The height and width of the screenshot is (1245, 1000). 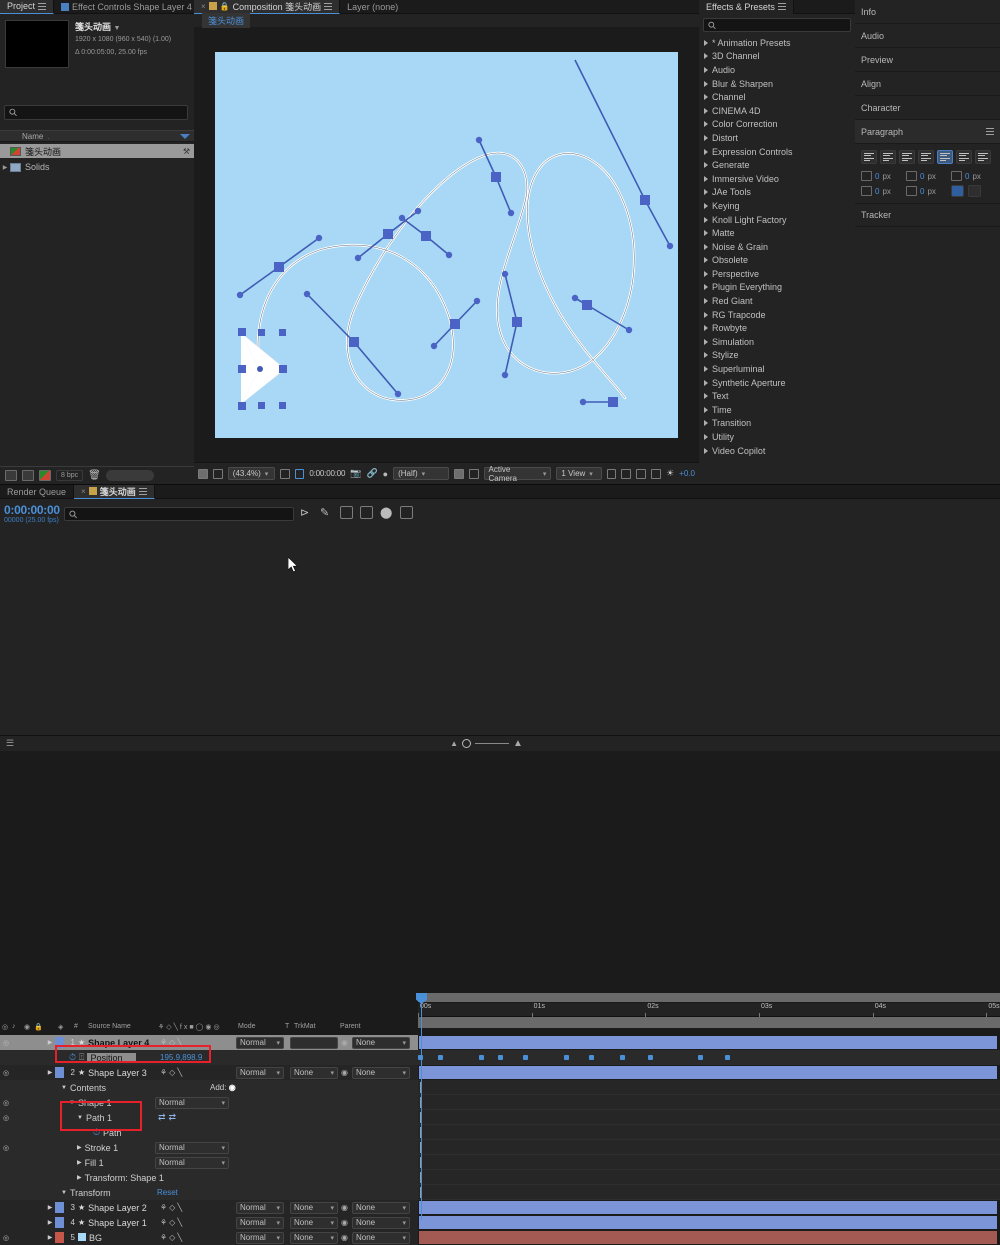 I want to click on tab-timeline-comp: × 箋头动画, so click(x=114, y=491).